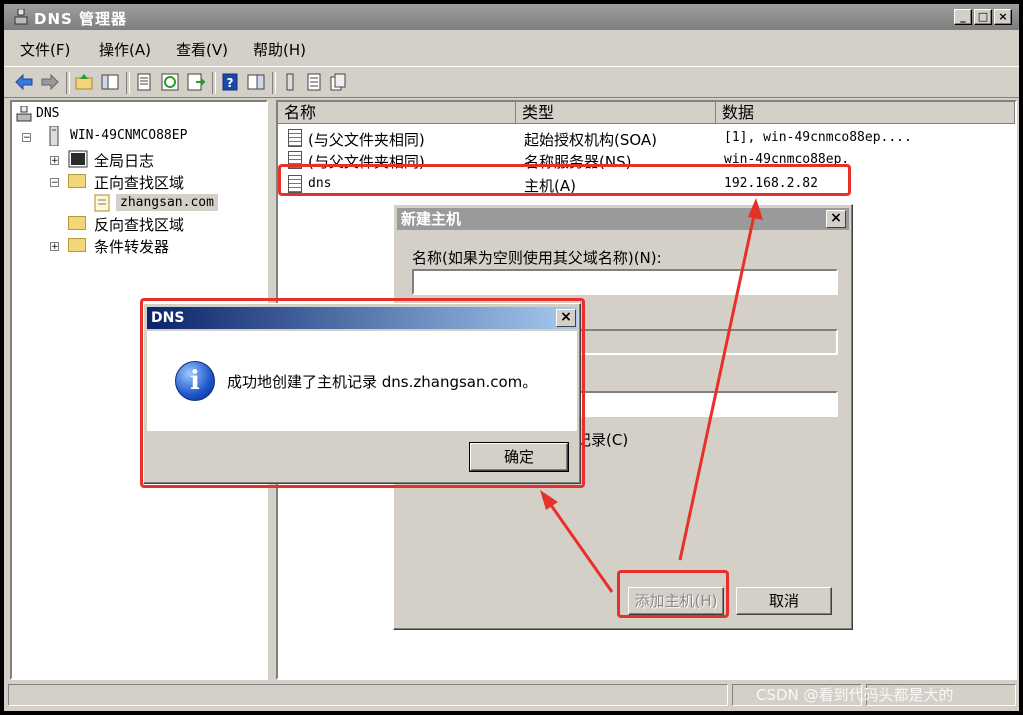 This screenshot has width=1023, height=715. Describe the element at coordinates (125, 49) in the screenshot. I see `menu-action: 操作(A)` at that location.